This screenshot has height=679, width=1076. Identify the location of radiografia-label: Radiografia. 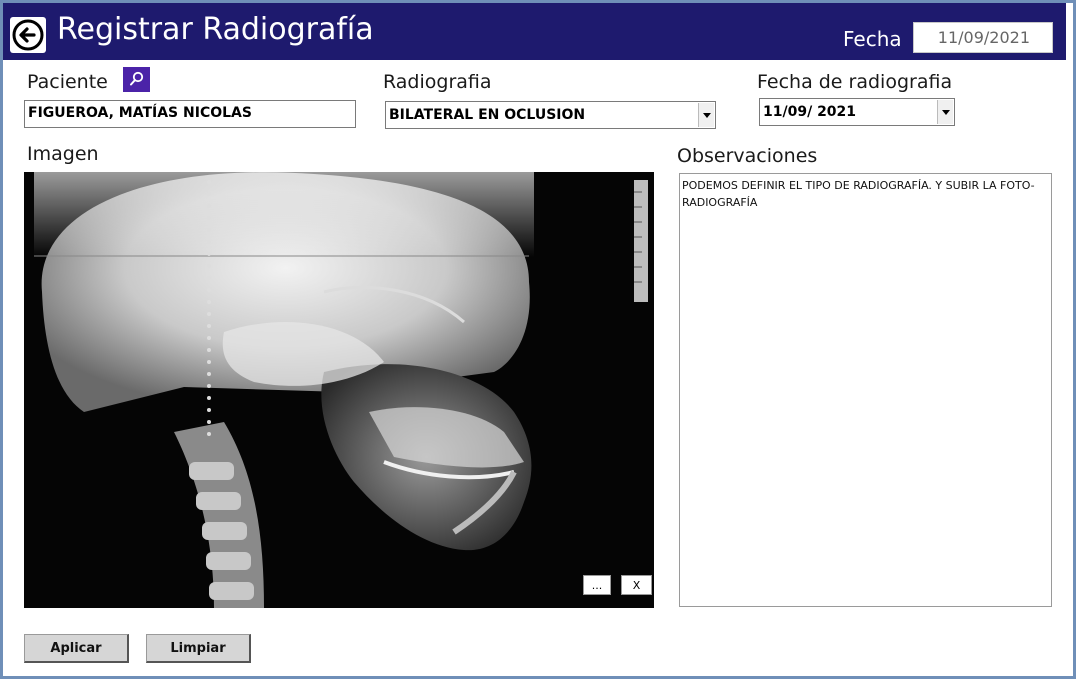
(437, 82).